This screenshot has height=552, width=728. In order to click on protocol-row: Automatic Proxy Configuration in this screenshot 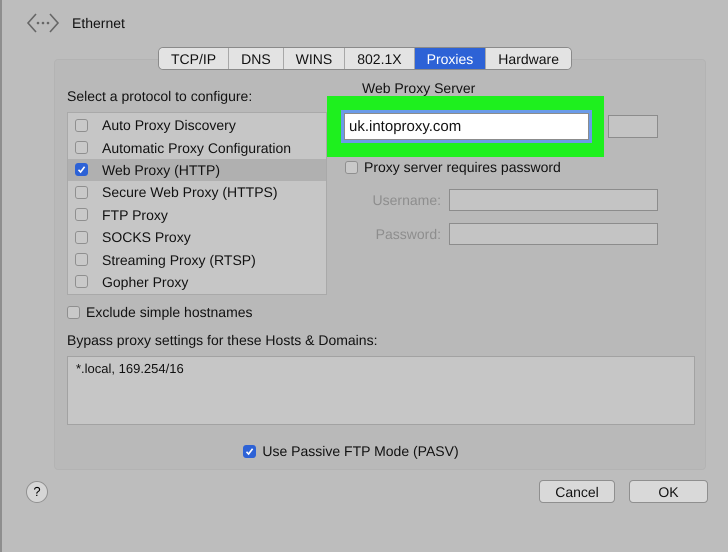, I will do `click(197, 147)`.